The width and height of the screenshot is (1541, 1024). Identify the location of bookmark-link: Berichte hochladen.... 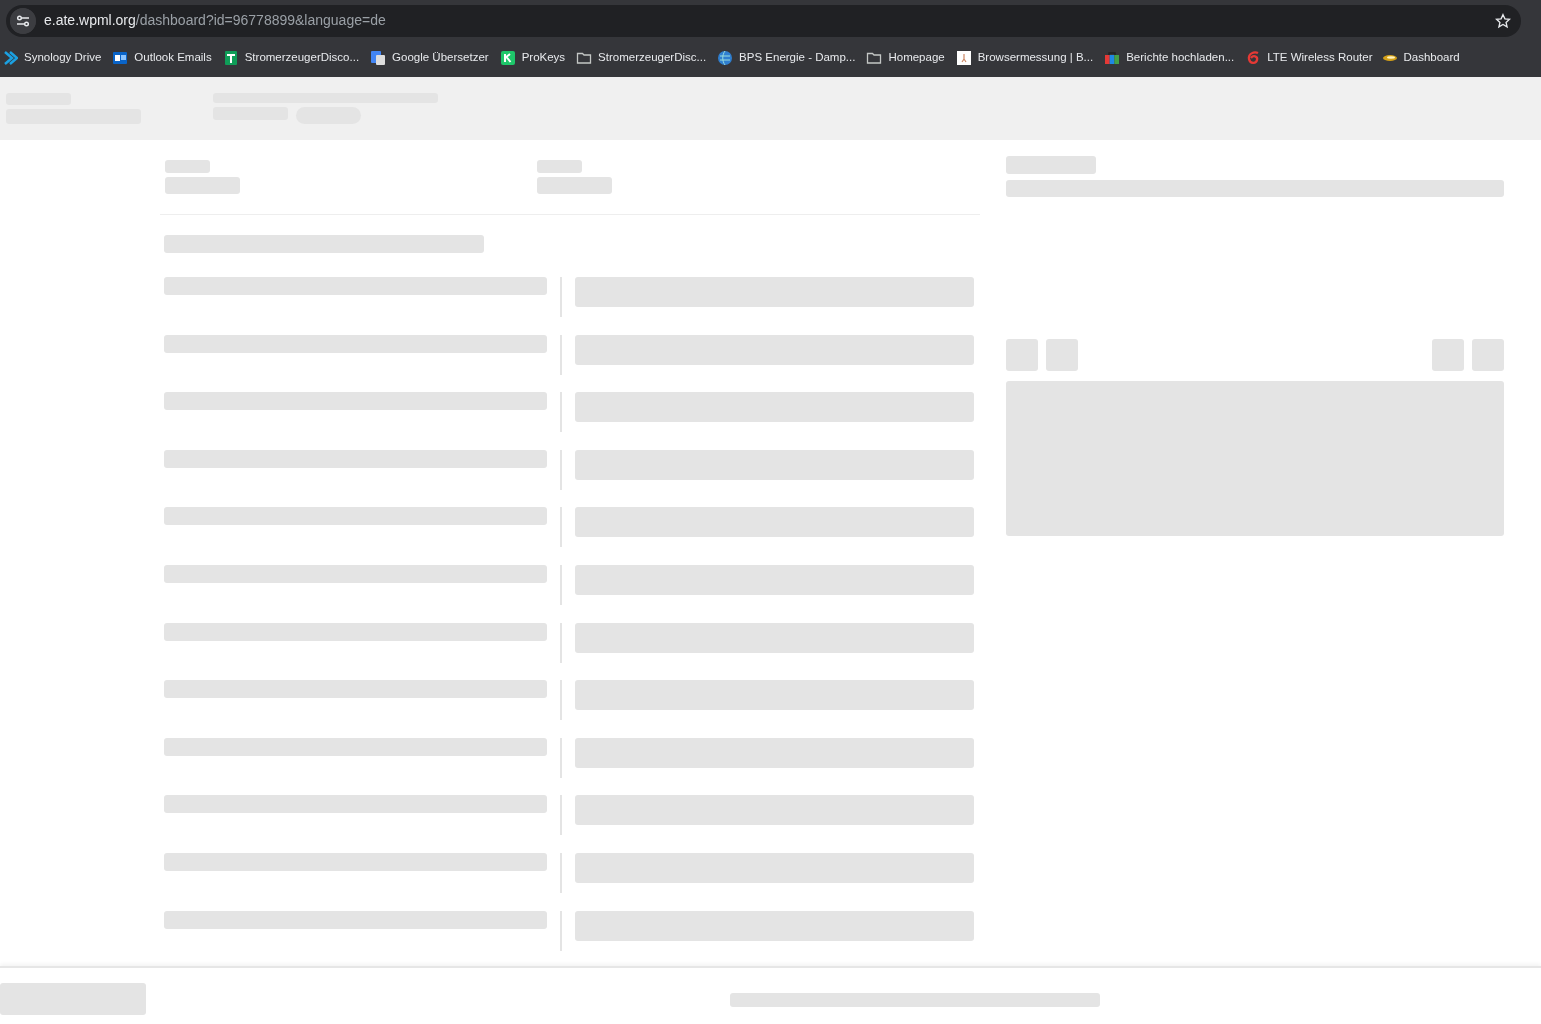
(1169, 57).